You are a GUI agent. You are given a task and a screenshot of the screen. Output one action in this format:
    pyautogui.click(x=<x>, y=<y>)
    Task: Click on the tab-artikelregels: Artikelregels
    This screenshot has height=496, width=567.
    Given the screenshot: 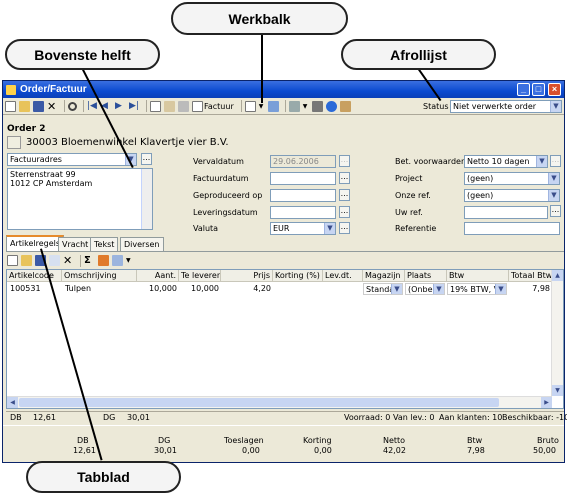 What is the action you would take?
    pyautogui.click(x=35, y=243)
    